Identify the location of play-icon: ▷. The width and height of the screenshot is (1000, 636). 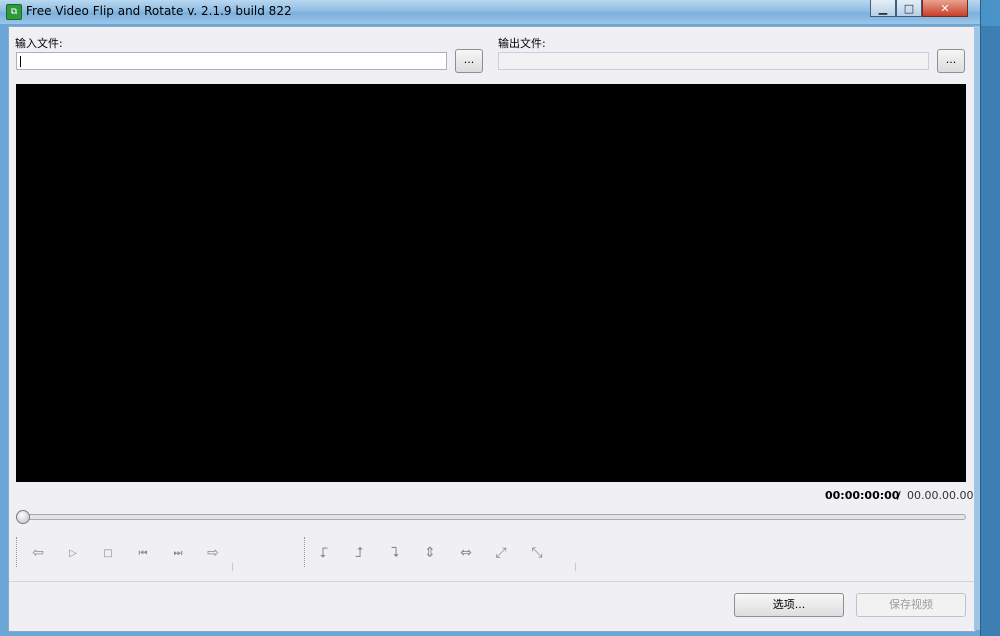
(73, 553).